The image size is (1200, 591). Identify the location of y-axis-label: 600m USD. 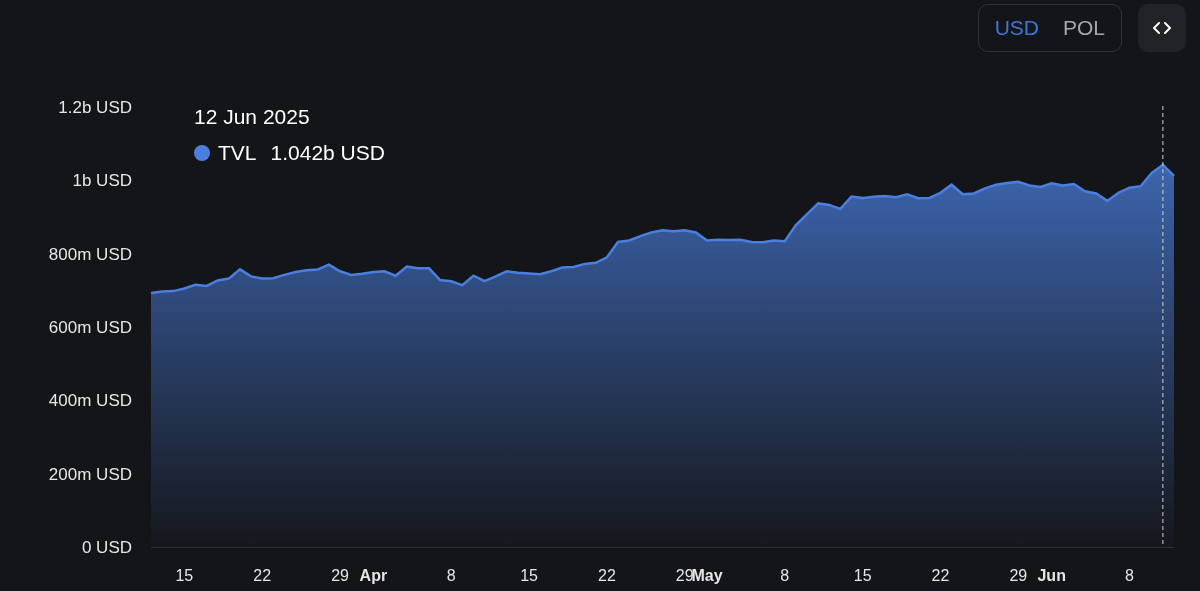
(90, 327).